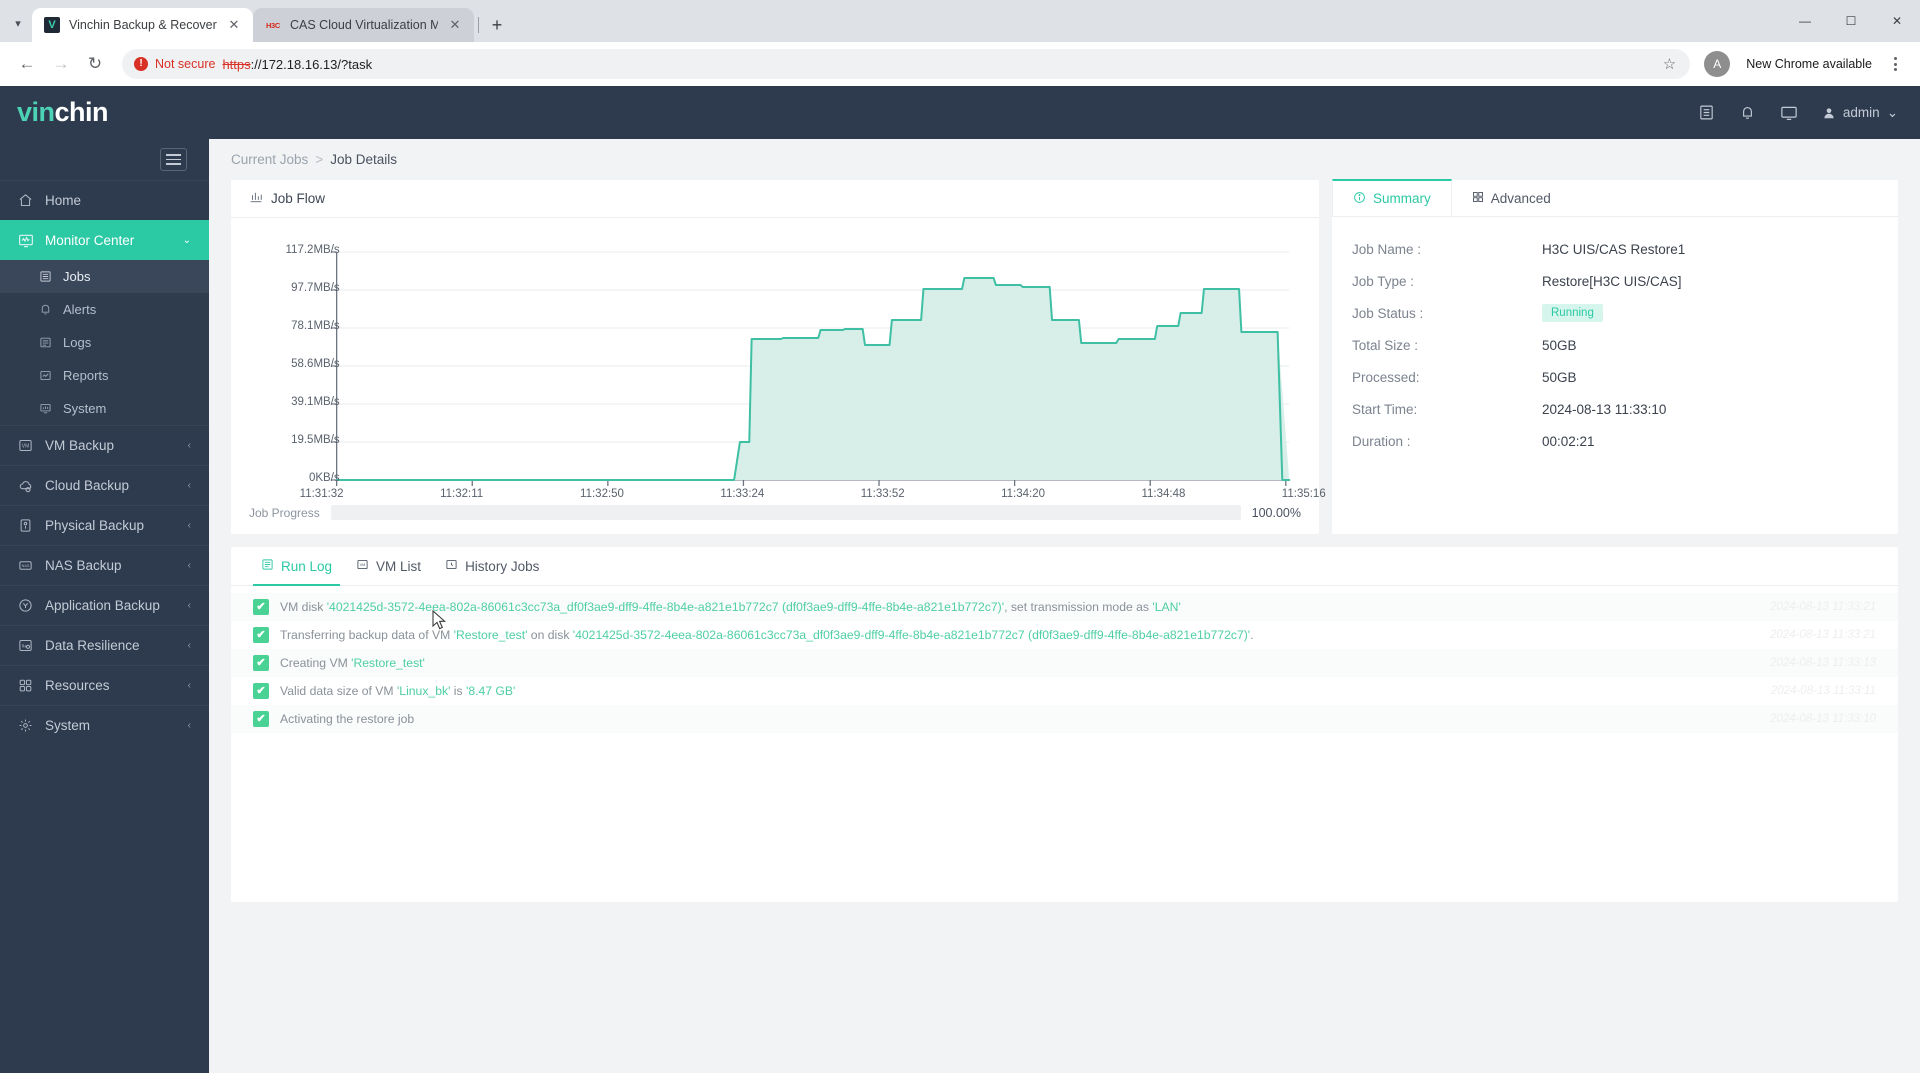 The height and width of the screenshot is (1073, 1920). I want to click on tab-search-chevron-icon: ▾, so click(18, 23).